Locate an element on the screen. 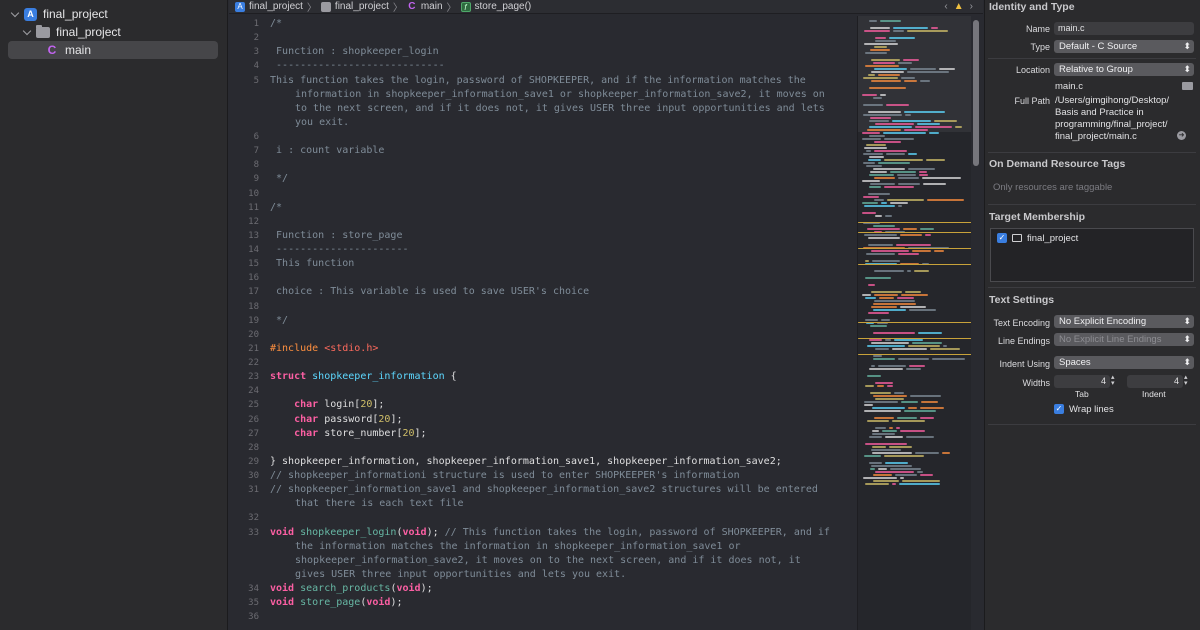 The height and width of the screenshot is (630, 1200). tab-stepper-icon: ▴ ▾ is located at coordinates (1114, 381).